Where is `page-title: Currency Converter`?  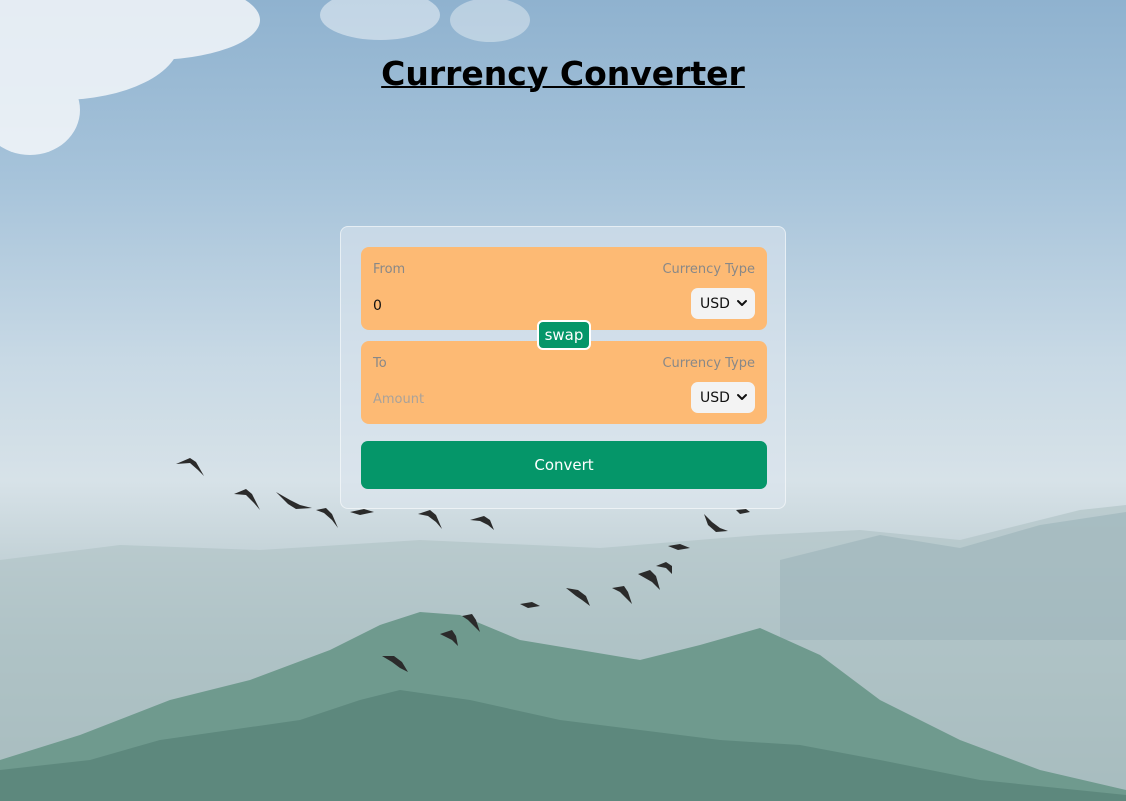 page-title: Currency Converter is located at coordinates (563, 73).